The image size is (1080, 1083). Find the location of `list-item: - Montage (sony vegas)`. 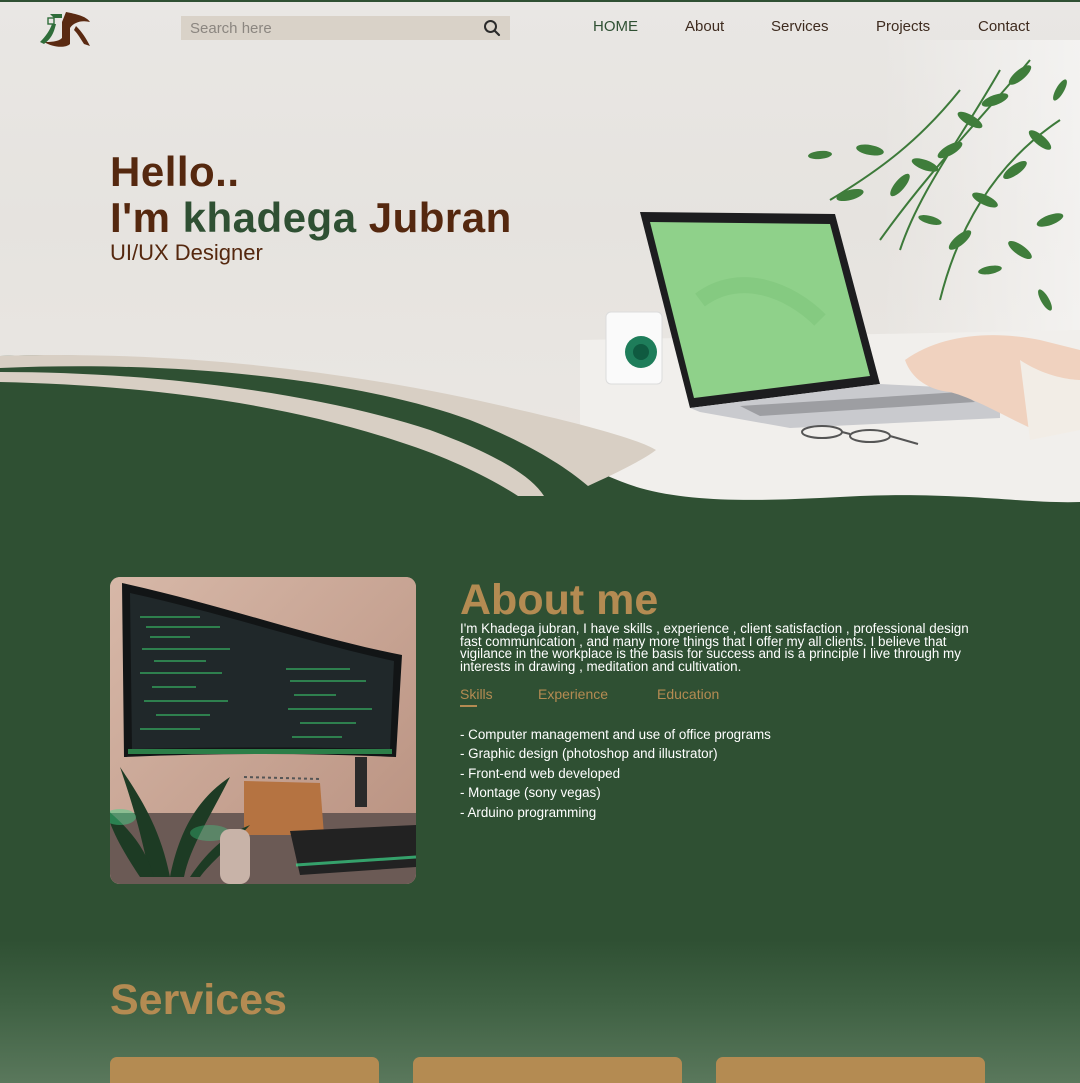

list-item: - Montage (sony vegas) is located at coordinates (530, 793).